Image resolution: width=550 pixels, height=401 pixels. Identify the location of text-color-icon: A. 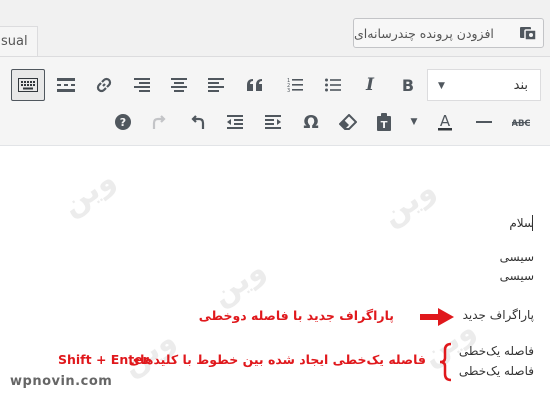
(445, 122).